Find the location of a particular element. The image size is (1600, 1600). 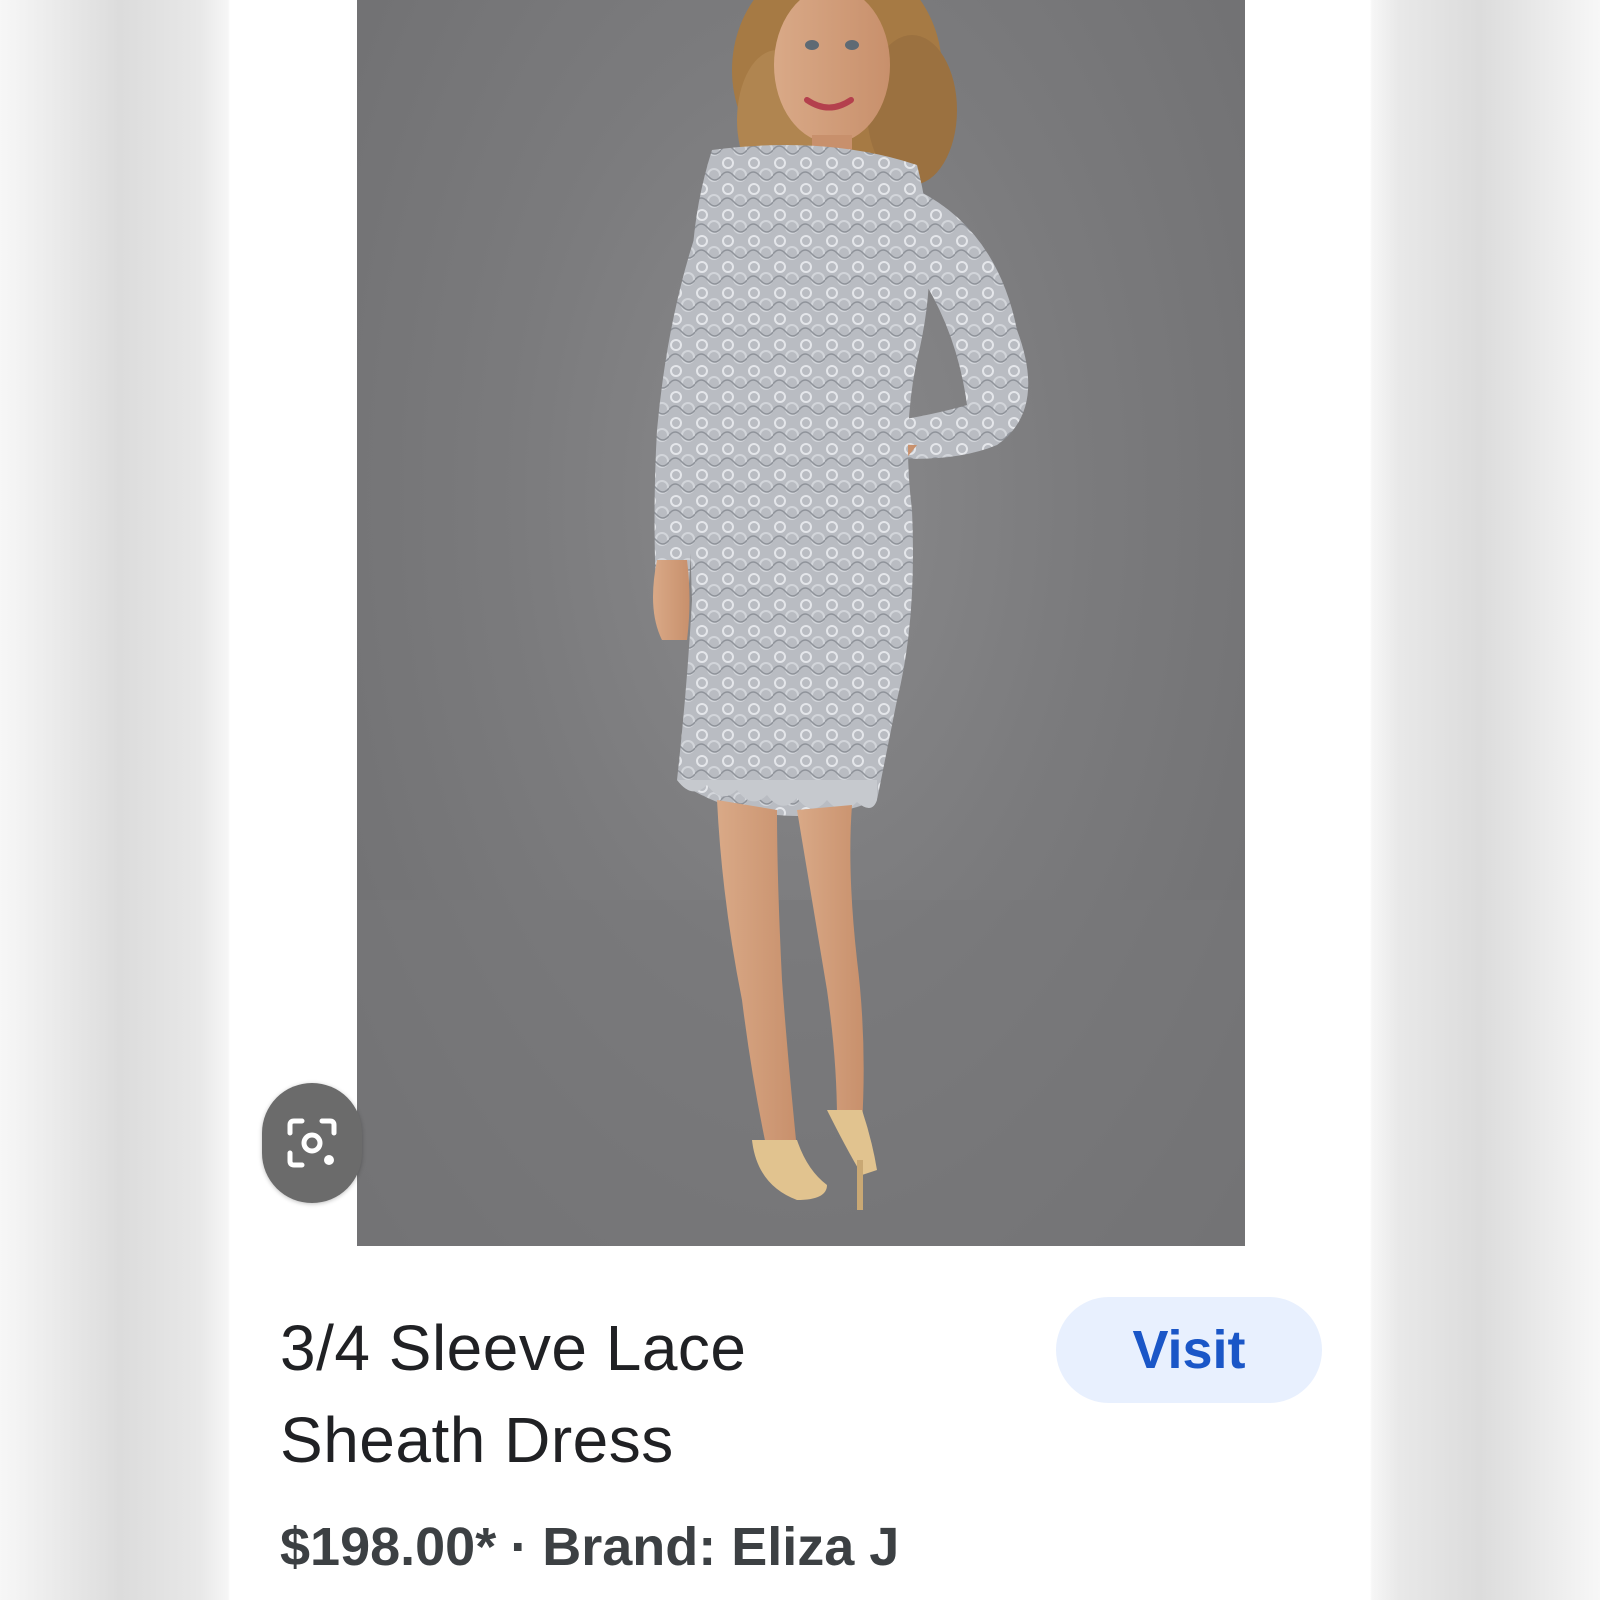

lens-search-button is located at coordinates (312, 1143).